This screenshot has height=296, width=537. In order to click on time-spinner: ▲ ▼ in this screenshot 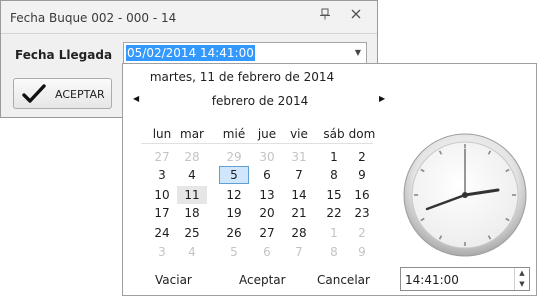, I will do `click(521, 279)`.